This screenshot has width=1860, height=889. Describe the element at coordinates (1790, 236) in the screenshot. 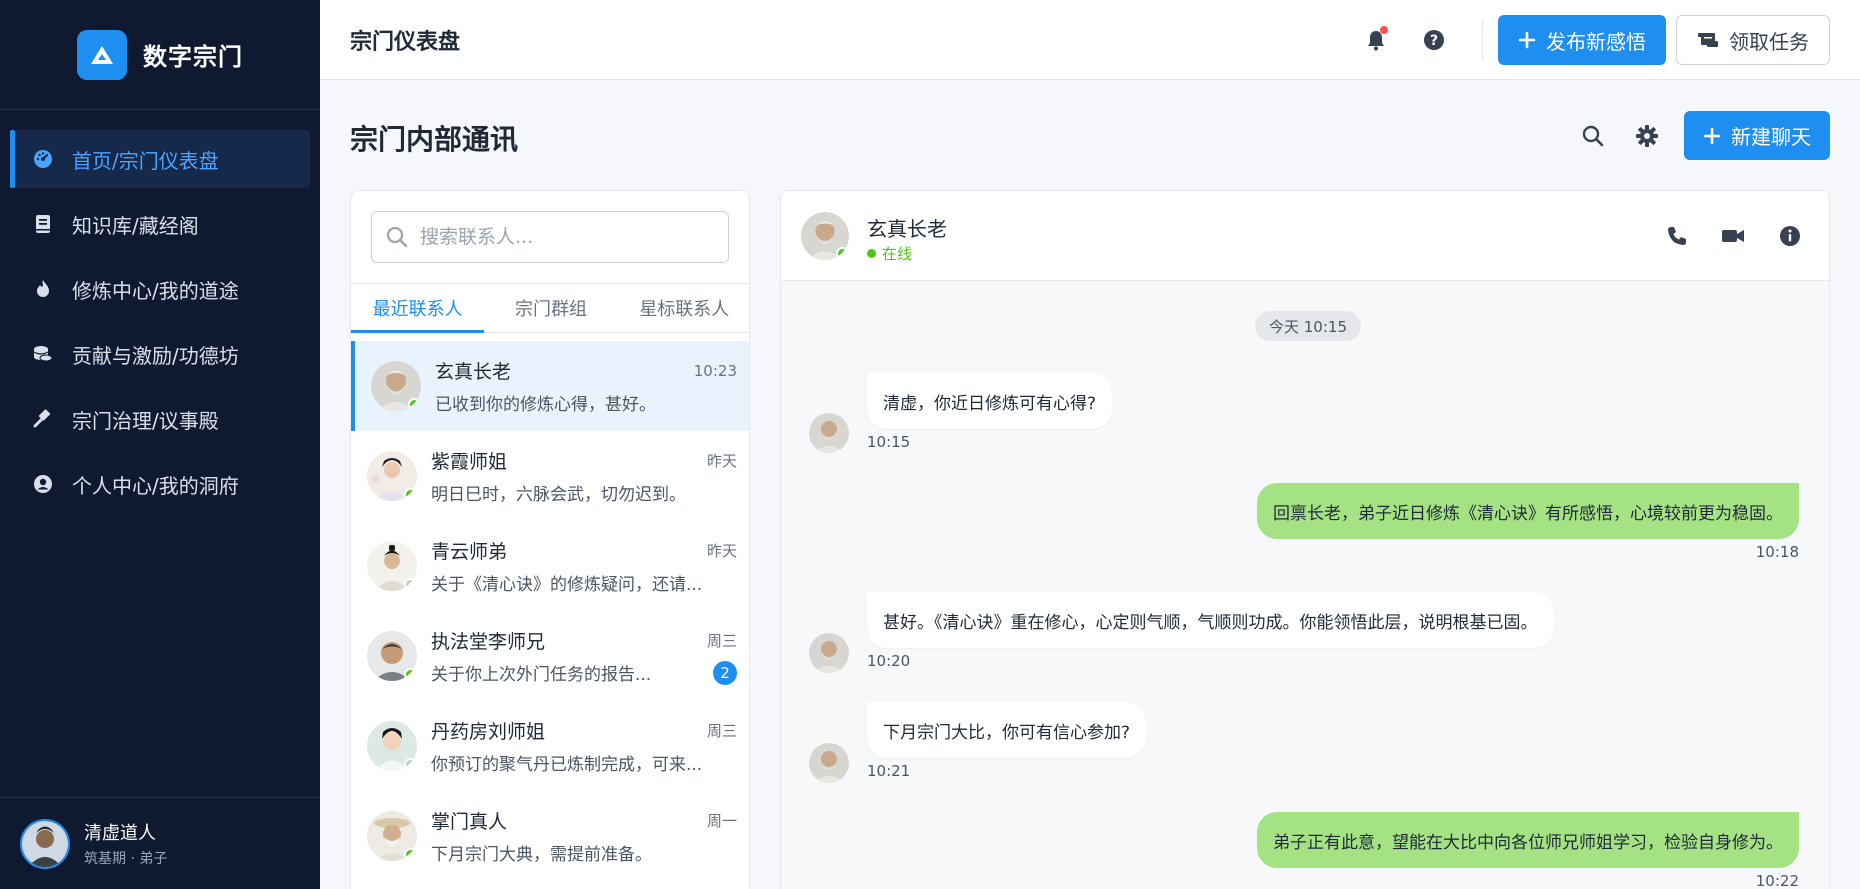

I see `info-icon` at that location.